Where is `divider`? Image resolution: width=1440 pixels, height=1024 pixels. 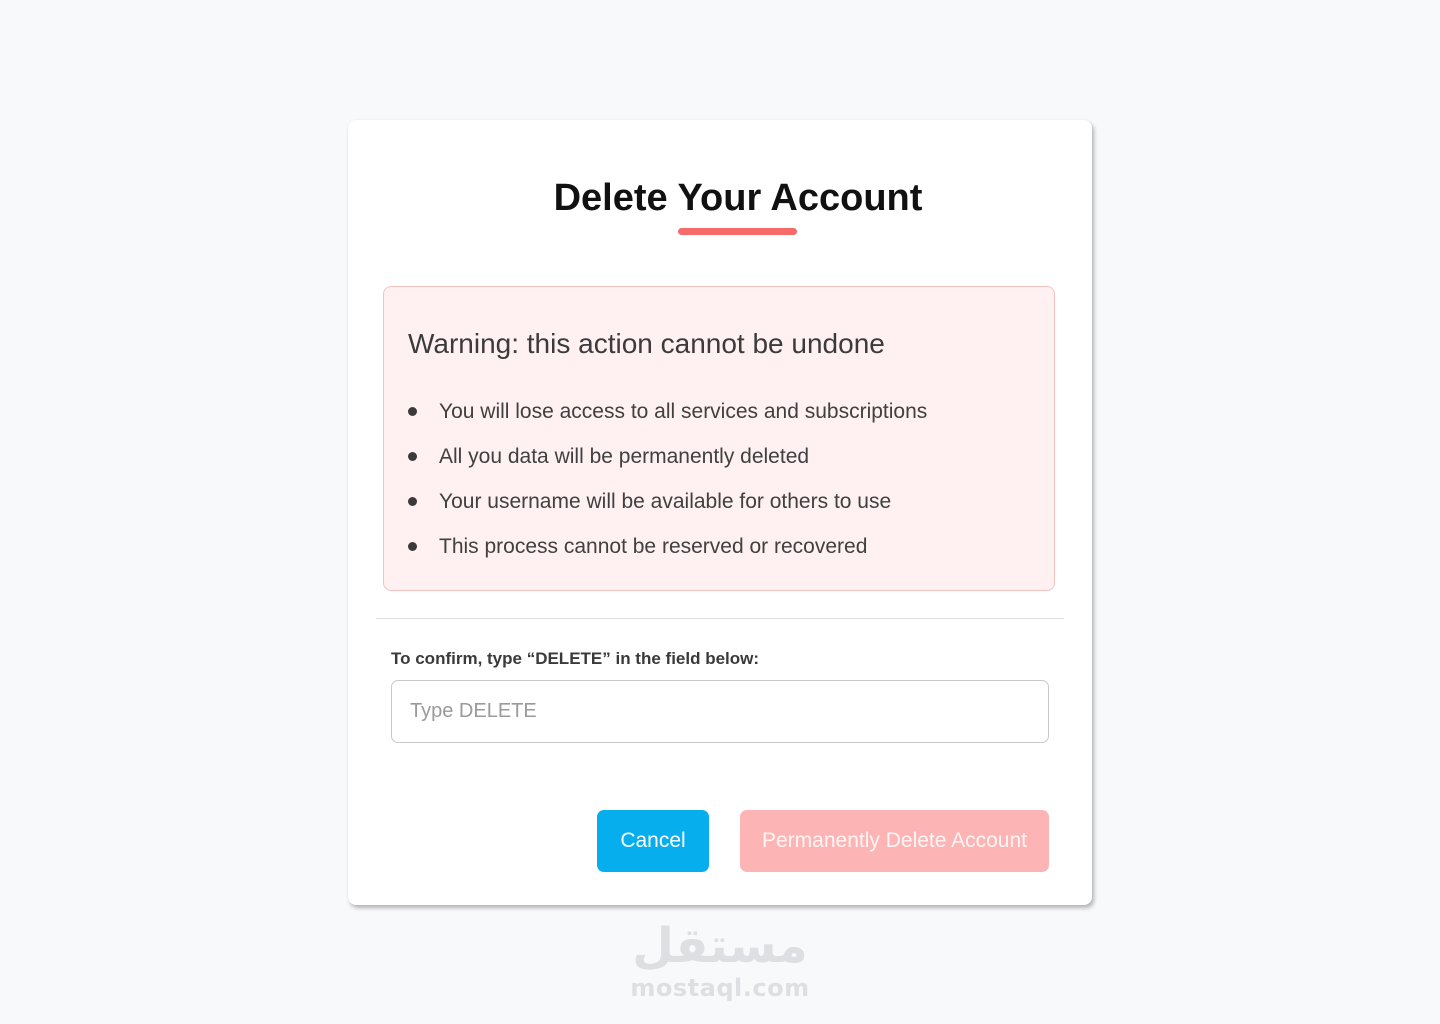 divider is located at coordinates (720, 618).